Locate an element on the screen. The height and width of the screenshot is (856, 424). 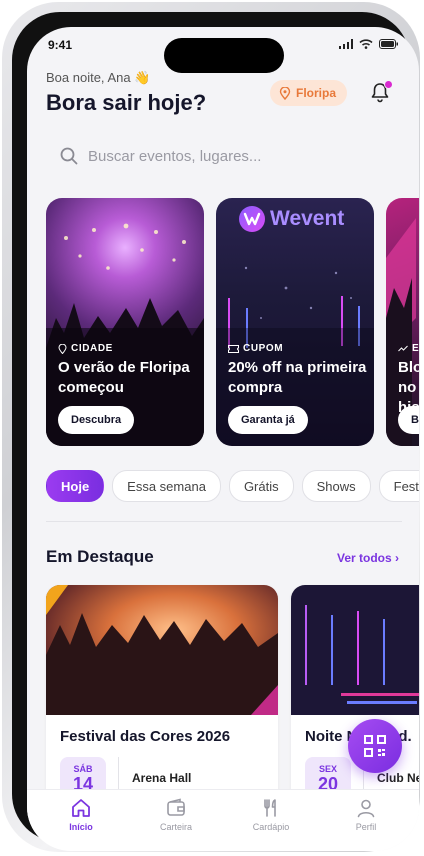
promo-tag-label: CUPOM is located at coordinates (263, 348).